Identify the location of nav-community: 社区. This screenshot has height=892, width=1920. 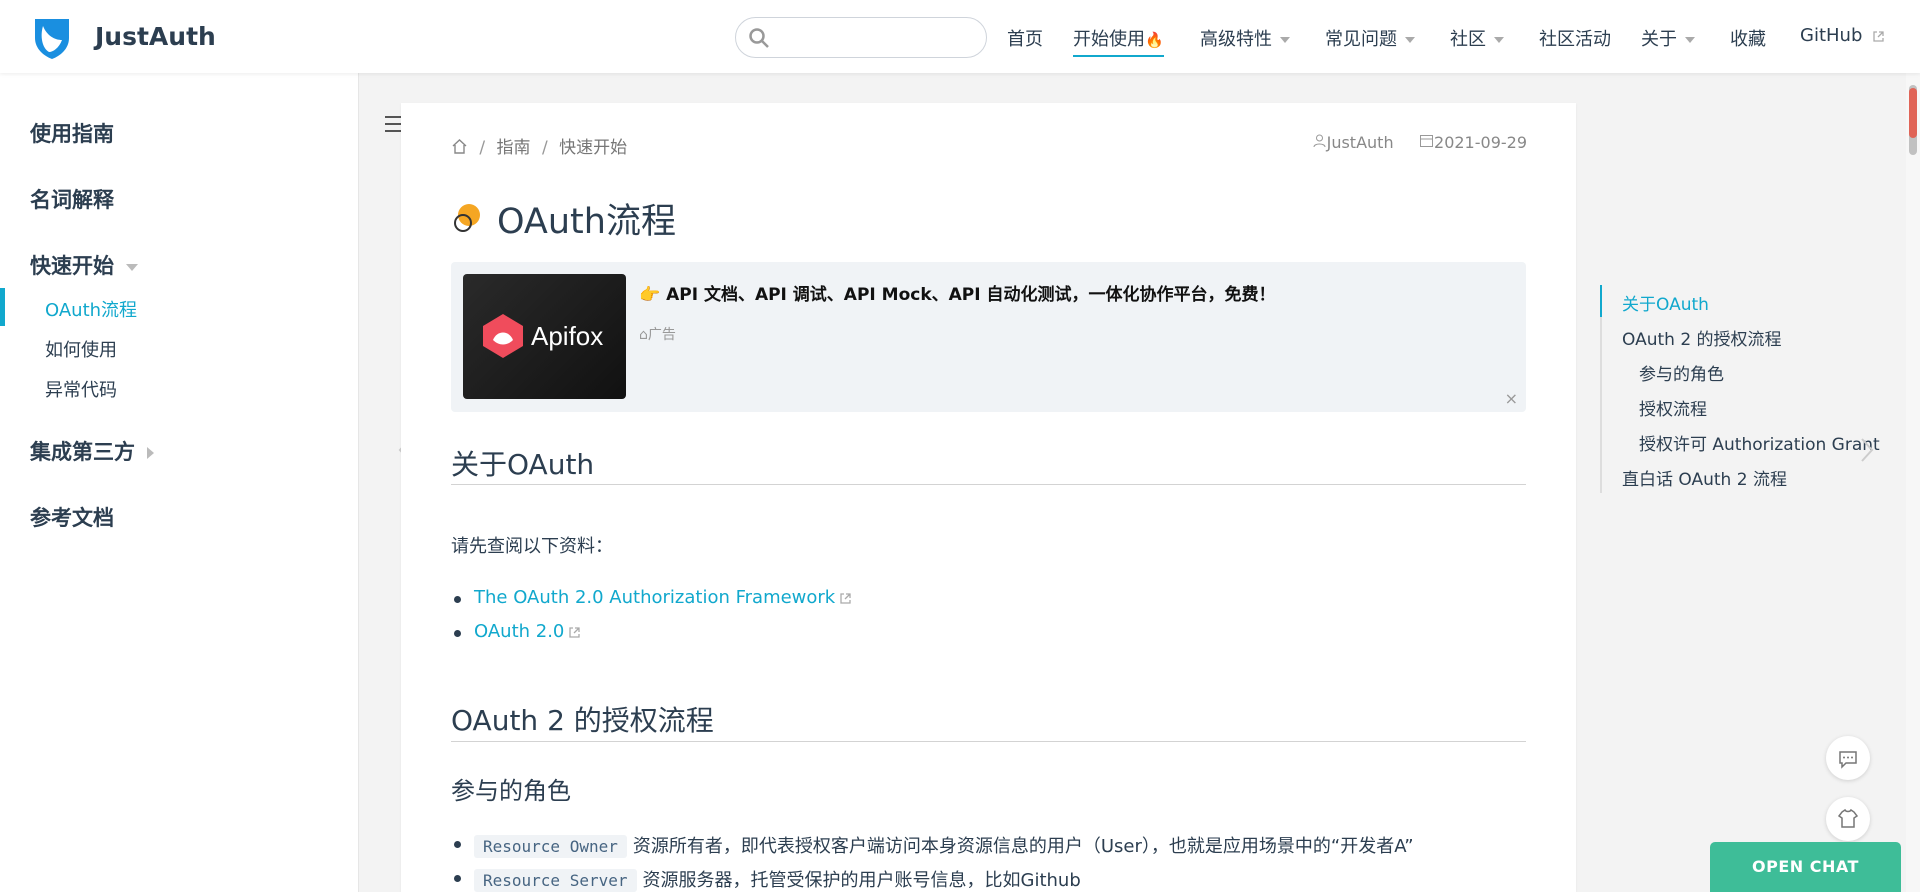
(1477, 38).